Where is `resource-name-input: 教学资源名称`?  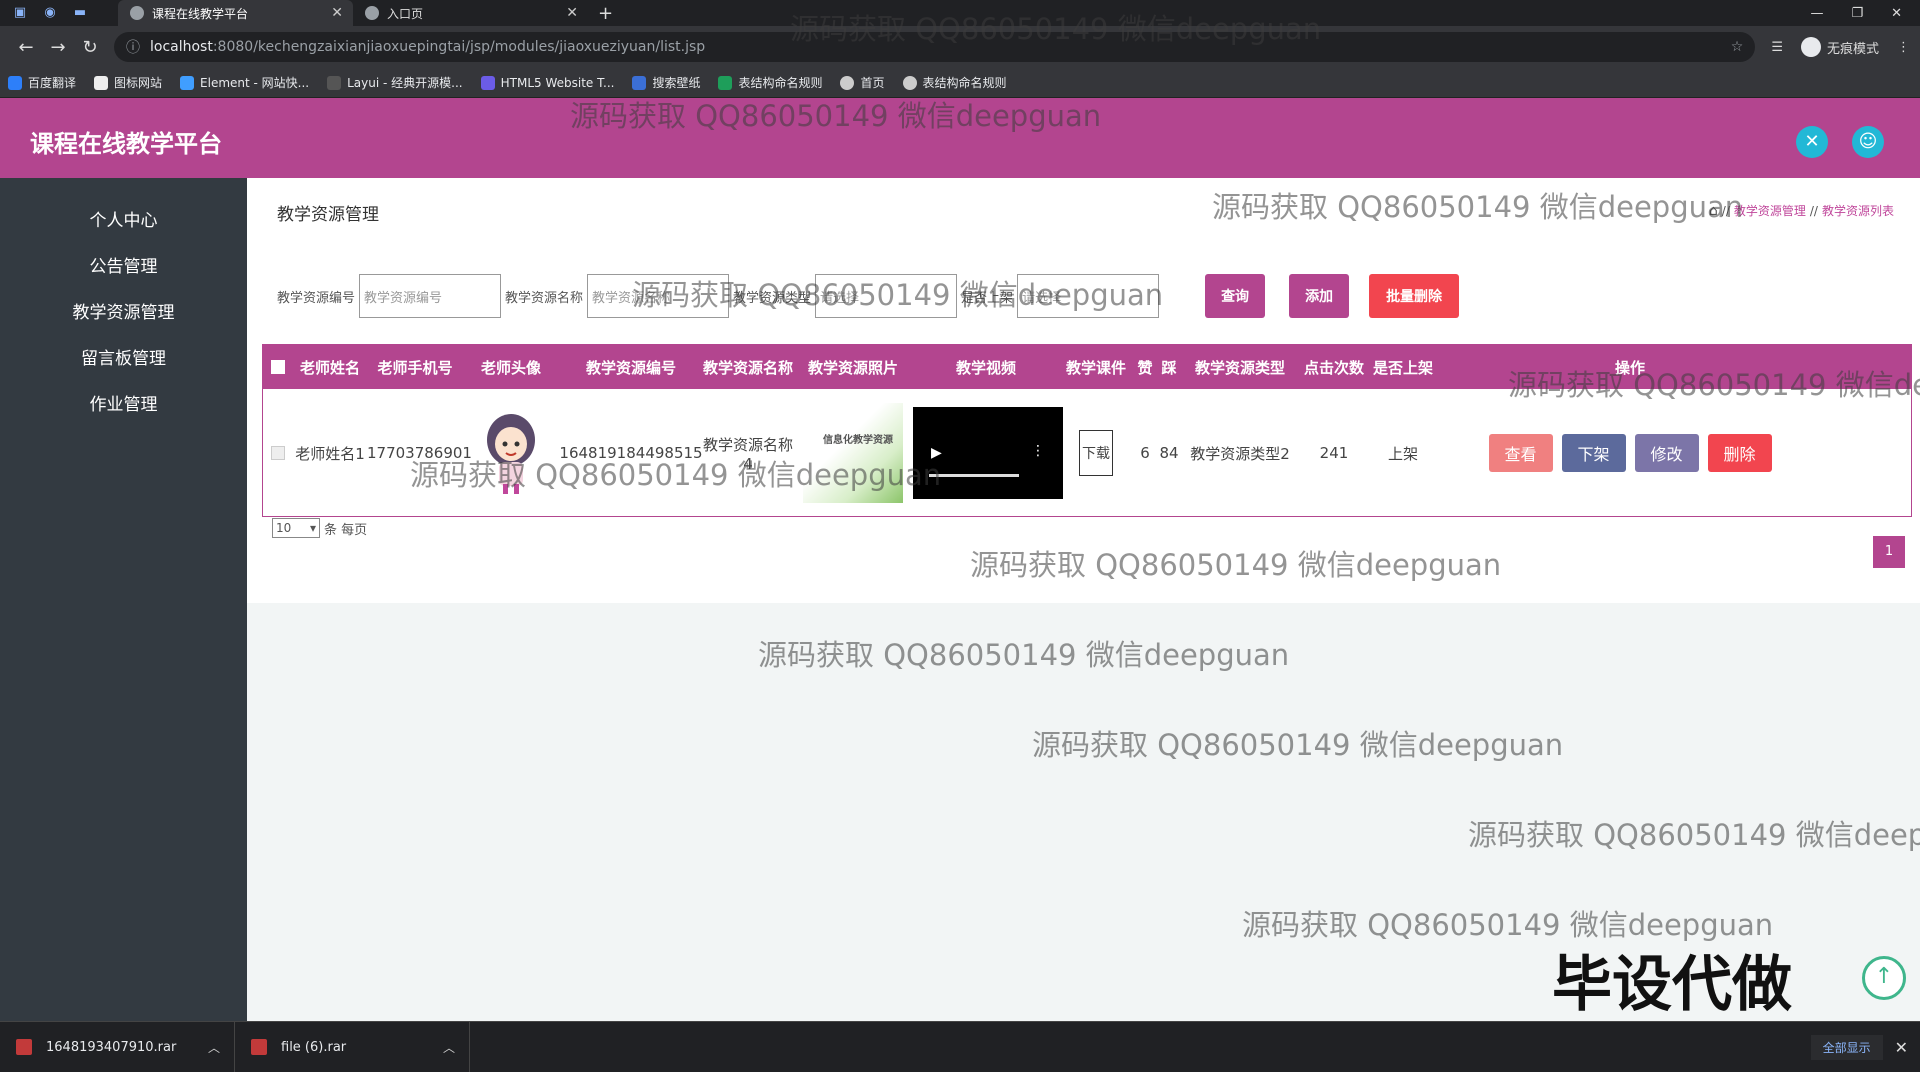
resource-name-input: 教学资源名称 is located at coordinates (658, 296).